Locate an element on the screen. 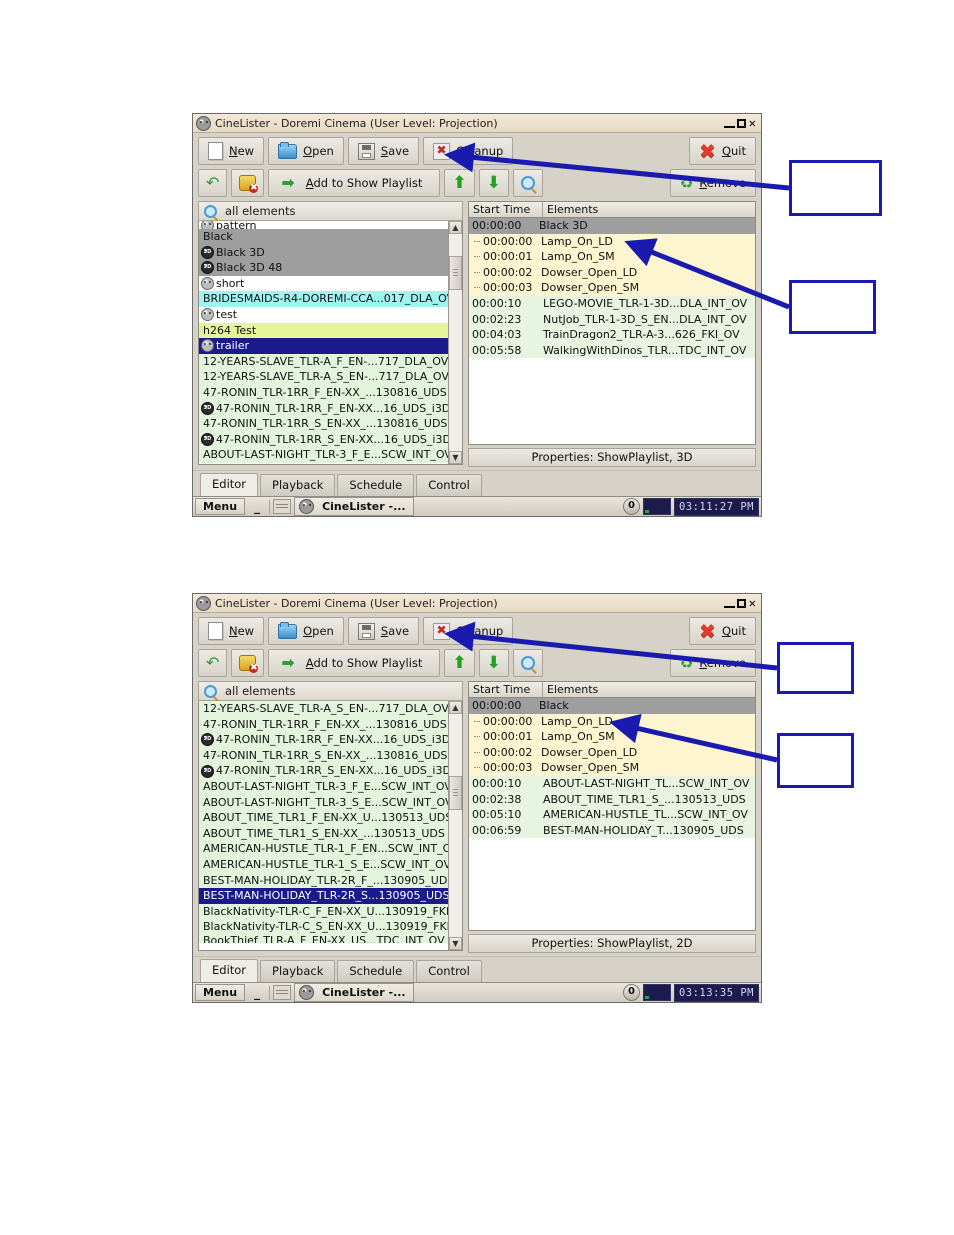 The width and height of the screenshot is (954, 1235). scroll-up-arrow: ▲ is located at coordinates (455, 227).